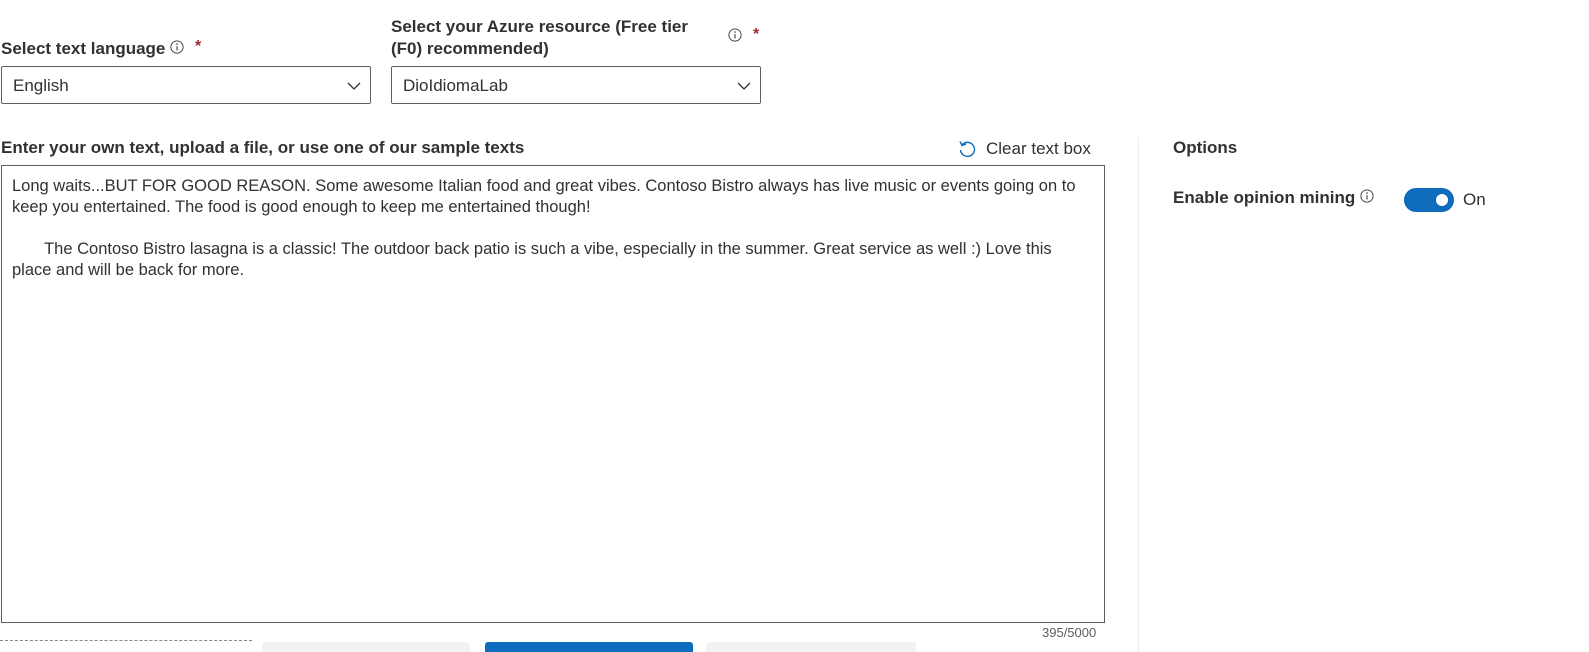  Describe the element at coordinates (1442, 200) in the screenshot. I see `toggle-knob` at that location.